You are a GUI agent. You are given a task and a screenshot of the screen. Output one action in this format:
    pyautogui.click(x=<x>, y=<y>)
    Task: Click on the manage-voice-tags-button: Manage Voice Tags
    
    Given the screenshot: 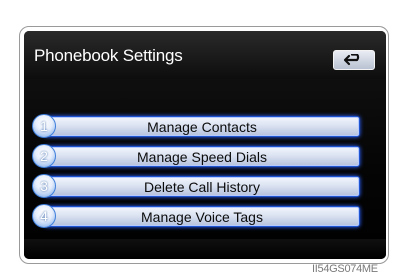 What is the action you would take?
    pyautogui.click(x=202, y=216)
    